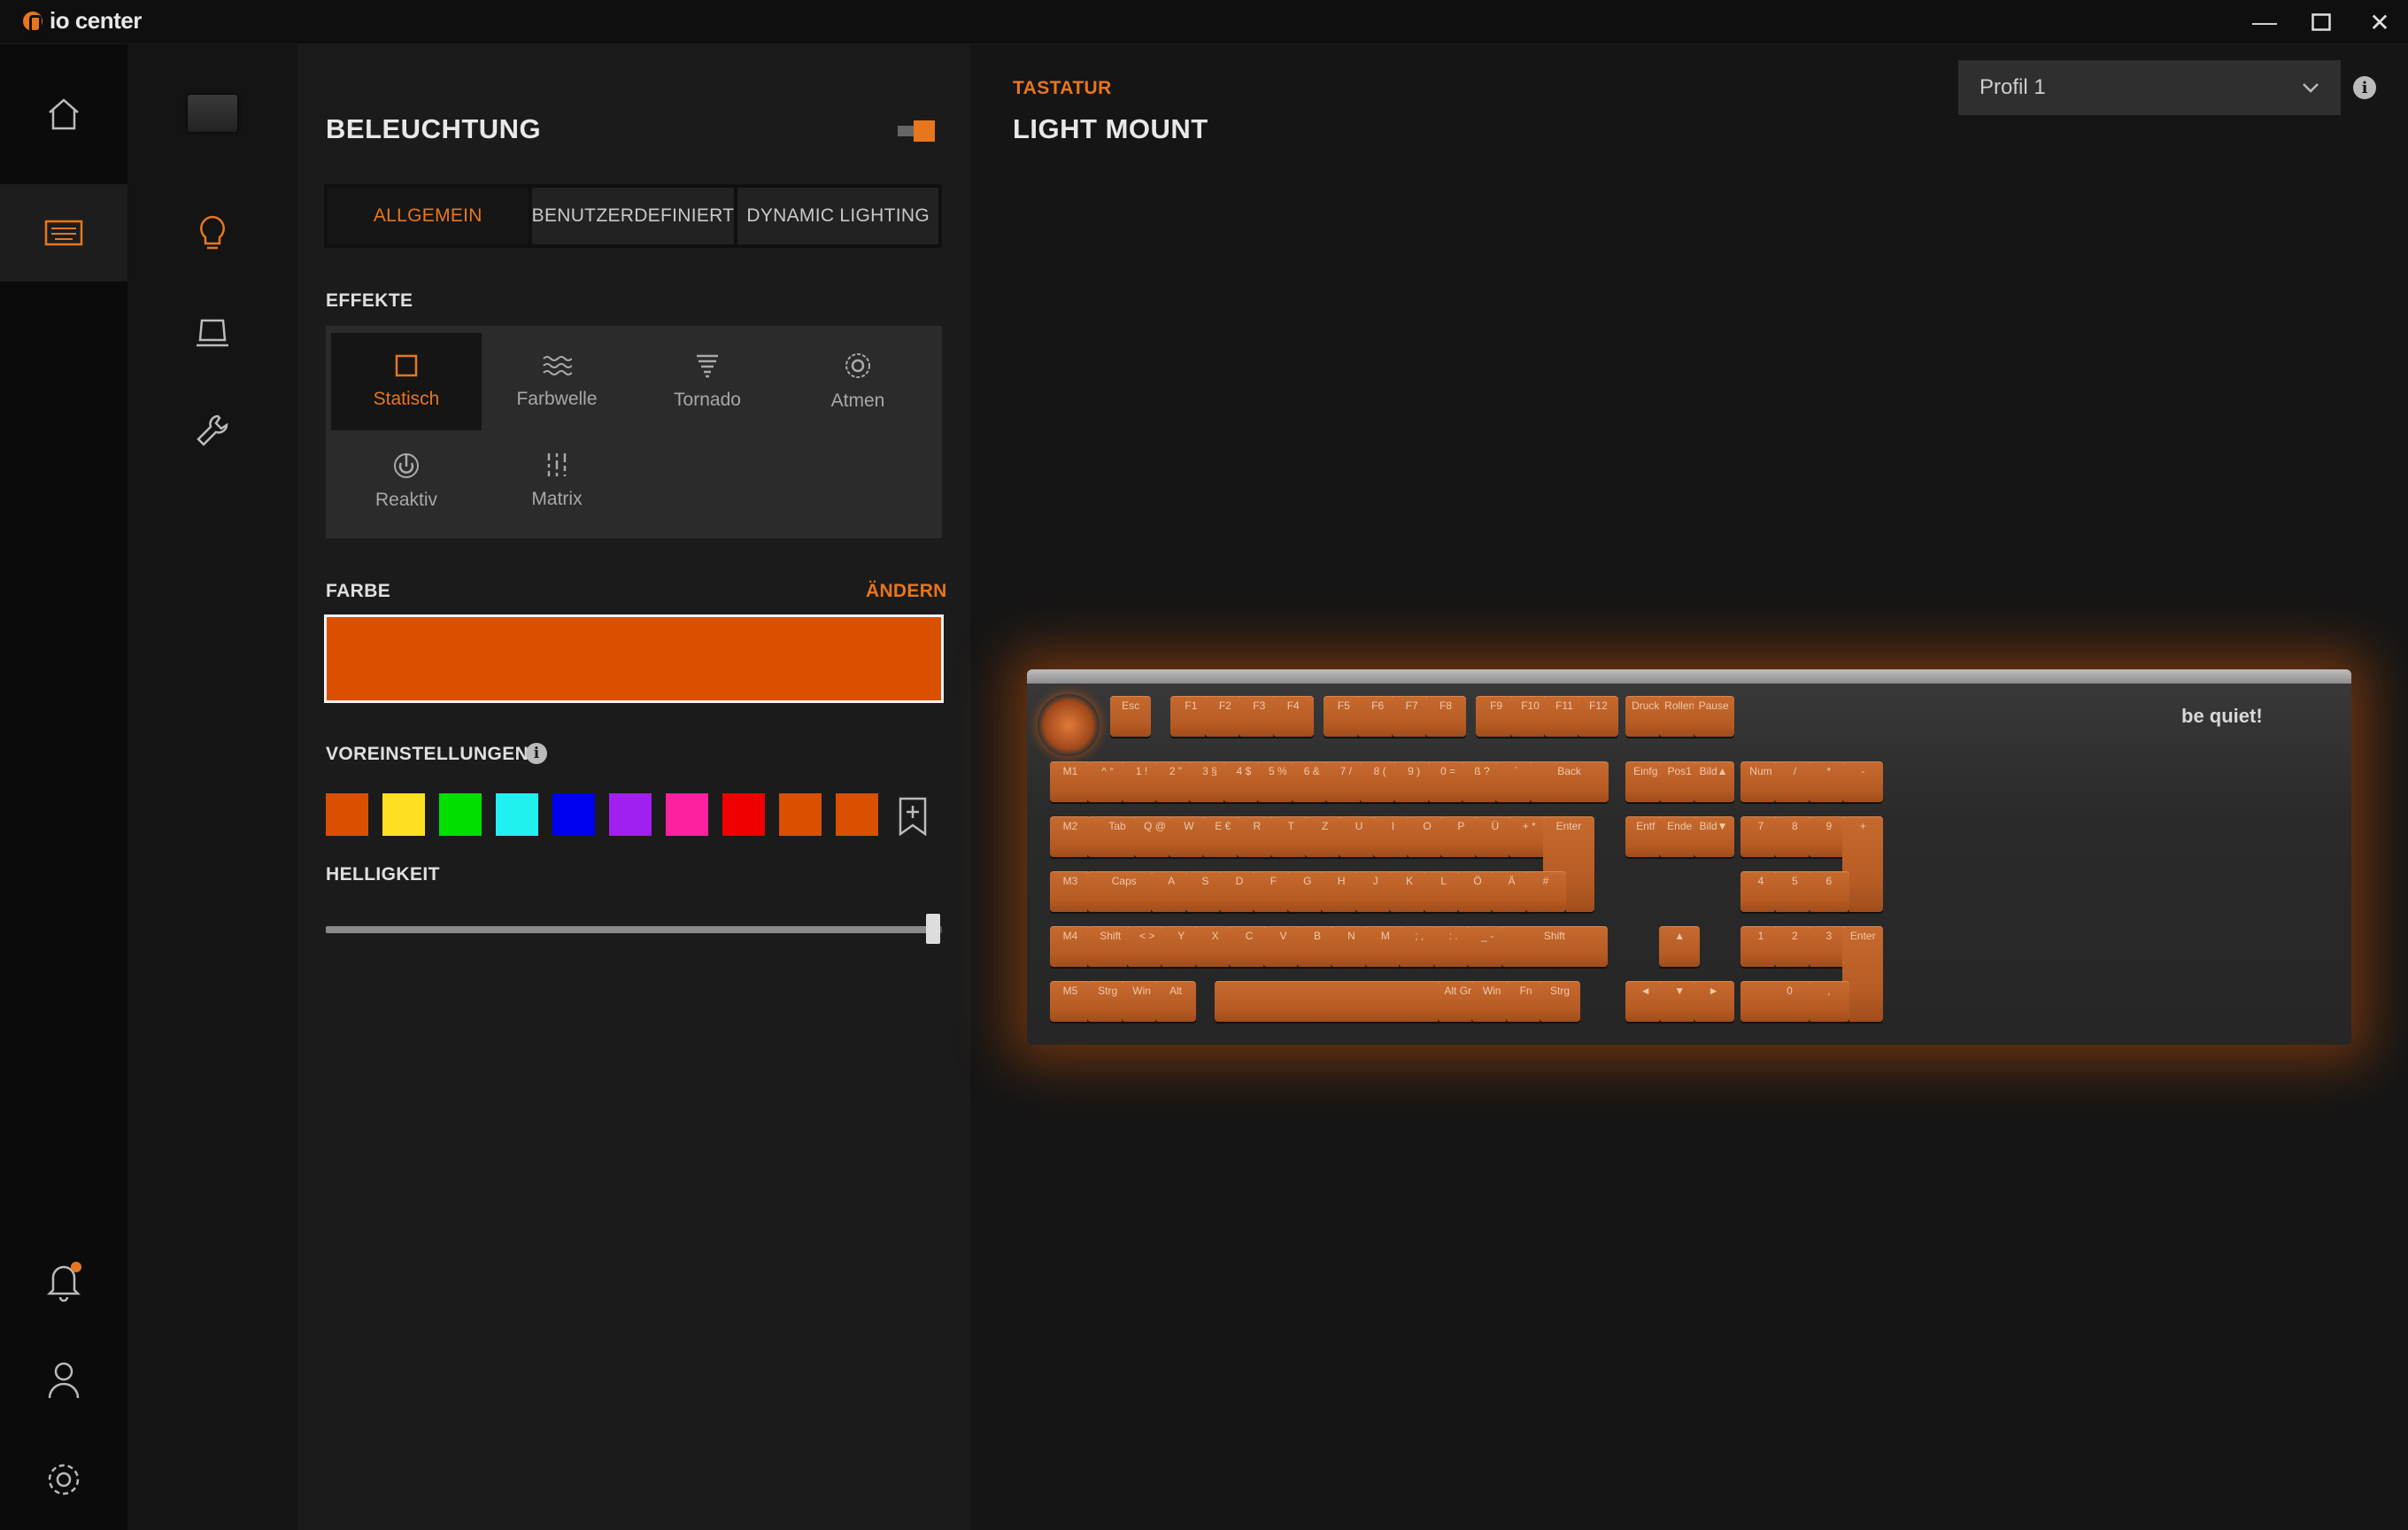 The width and height of the screenshot is (2408, 1530). I want to click on device-thumbnail, so click(212, 113).